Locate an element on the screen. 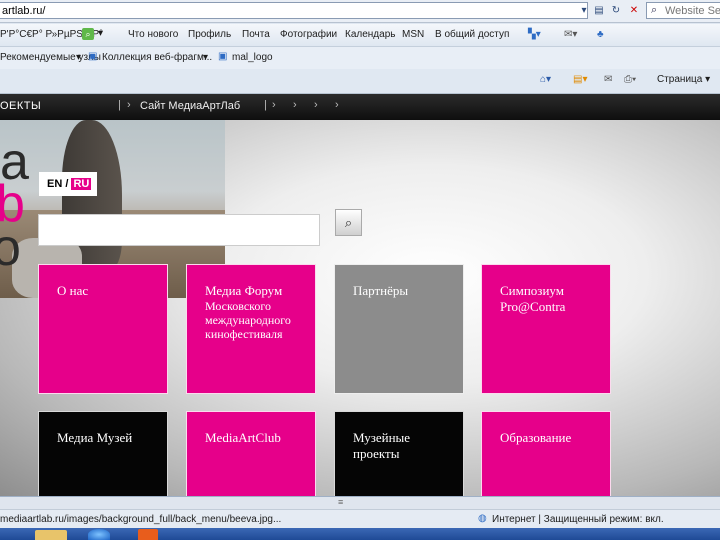  scroll-grip-icon: ≡ is located at coordinates (340, 502).